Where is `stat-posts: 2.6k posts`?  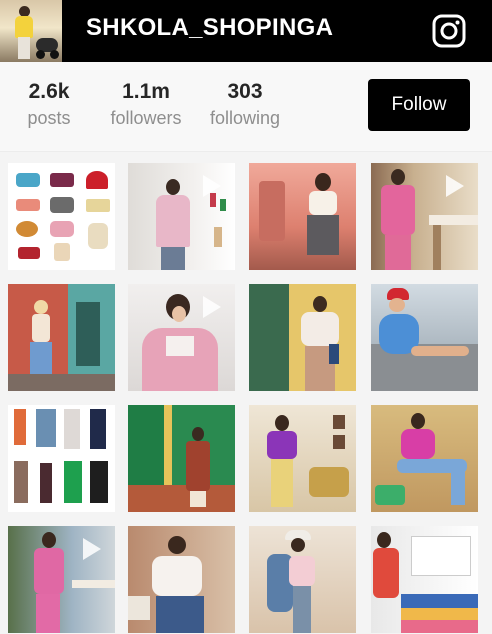
stat-posts: 2.6k posts is located at coordinates (49, 104).